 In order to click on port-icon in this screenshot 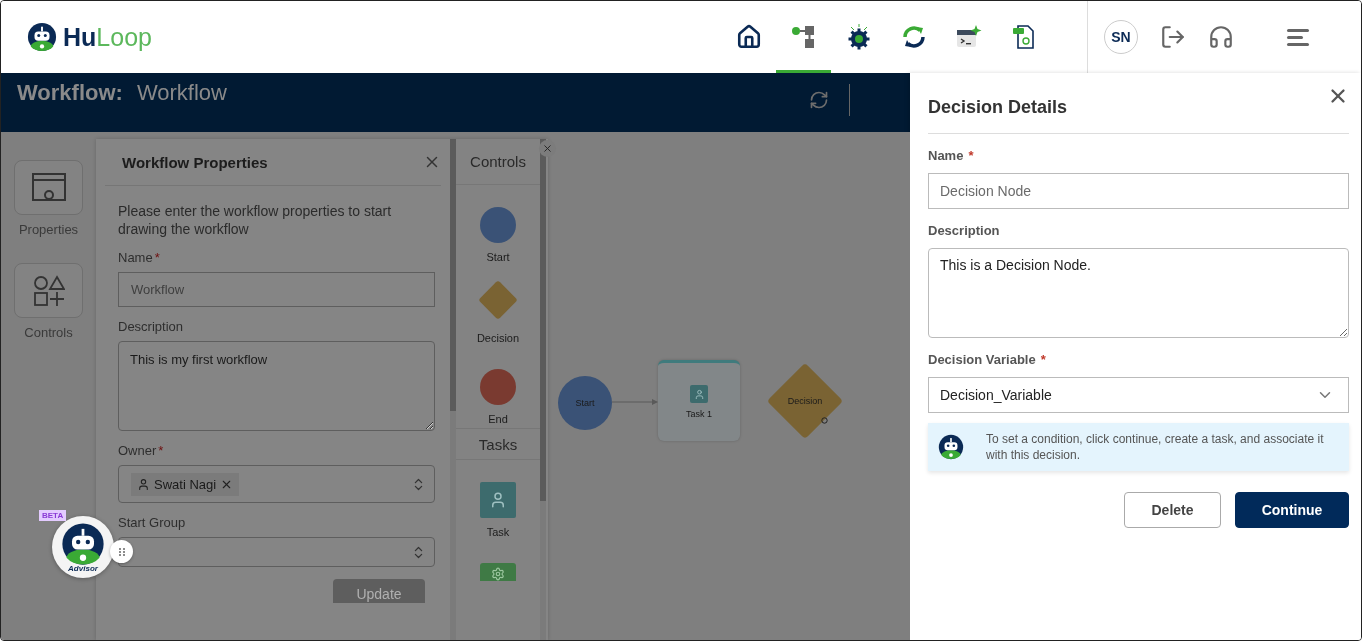, I will do `click(824, 420)`.